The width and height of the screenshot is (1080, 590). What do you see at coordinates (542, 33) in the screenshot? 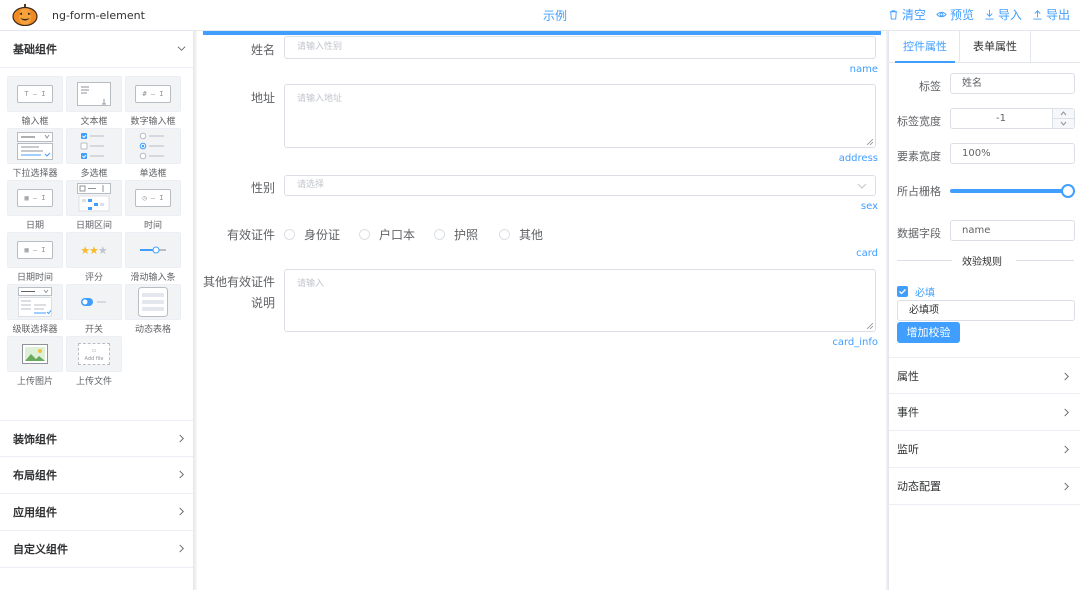
I see `selected-indicator` at bounding box center [542, 33].